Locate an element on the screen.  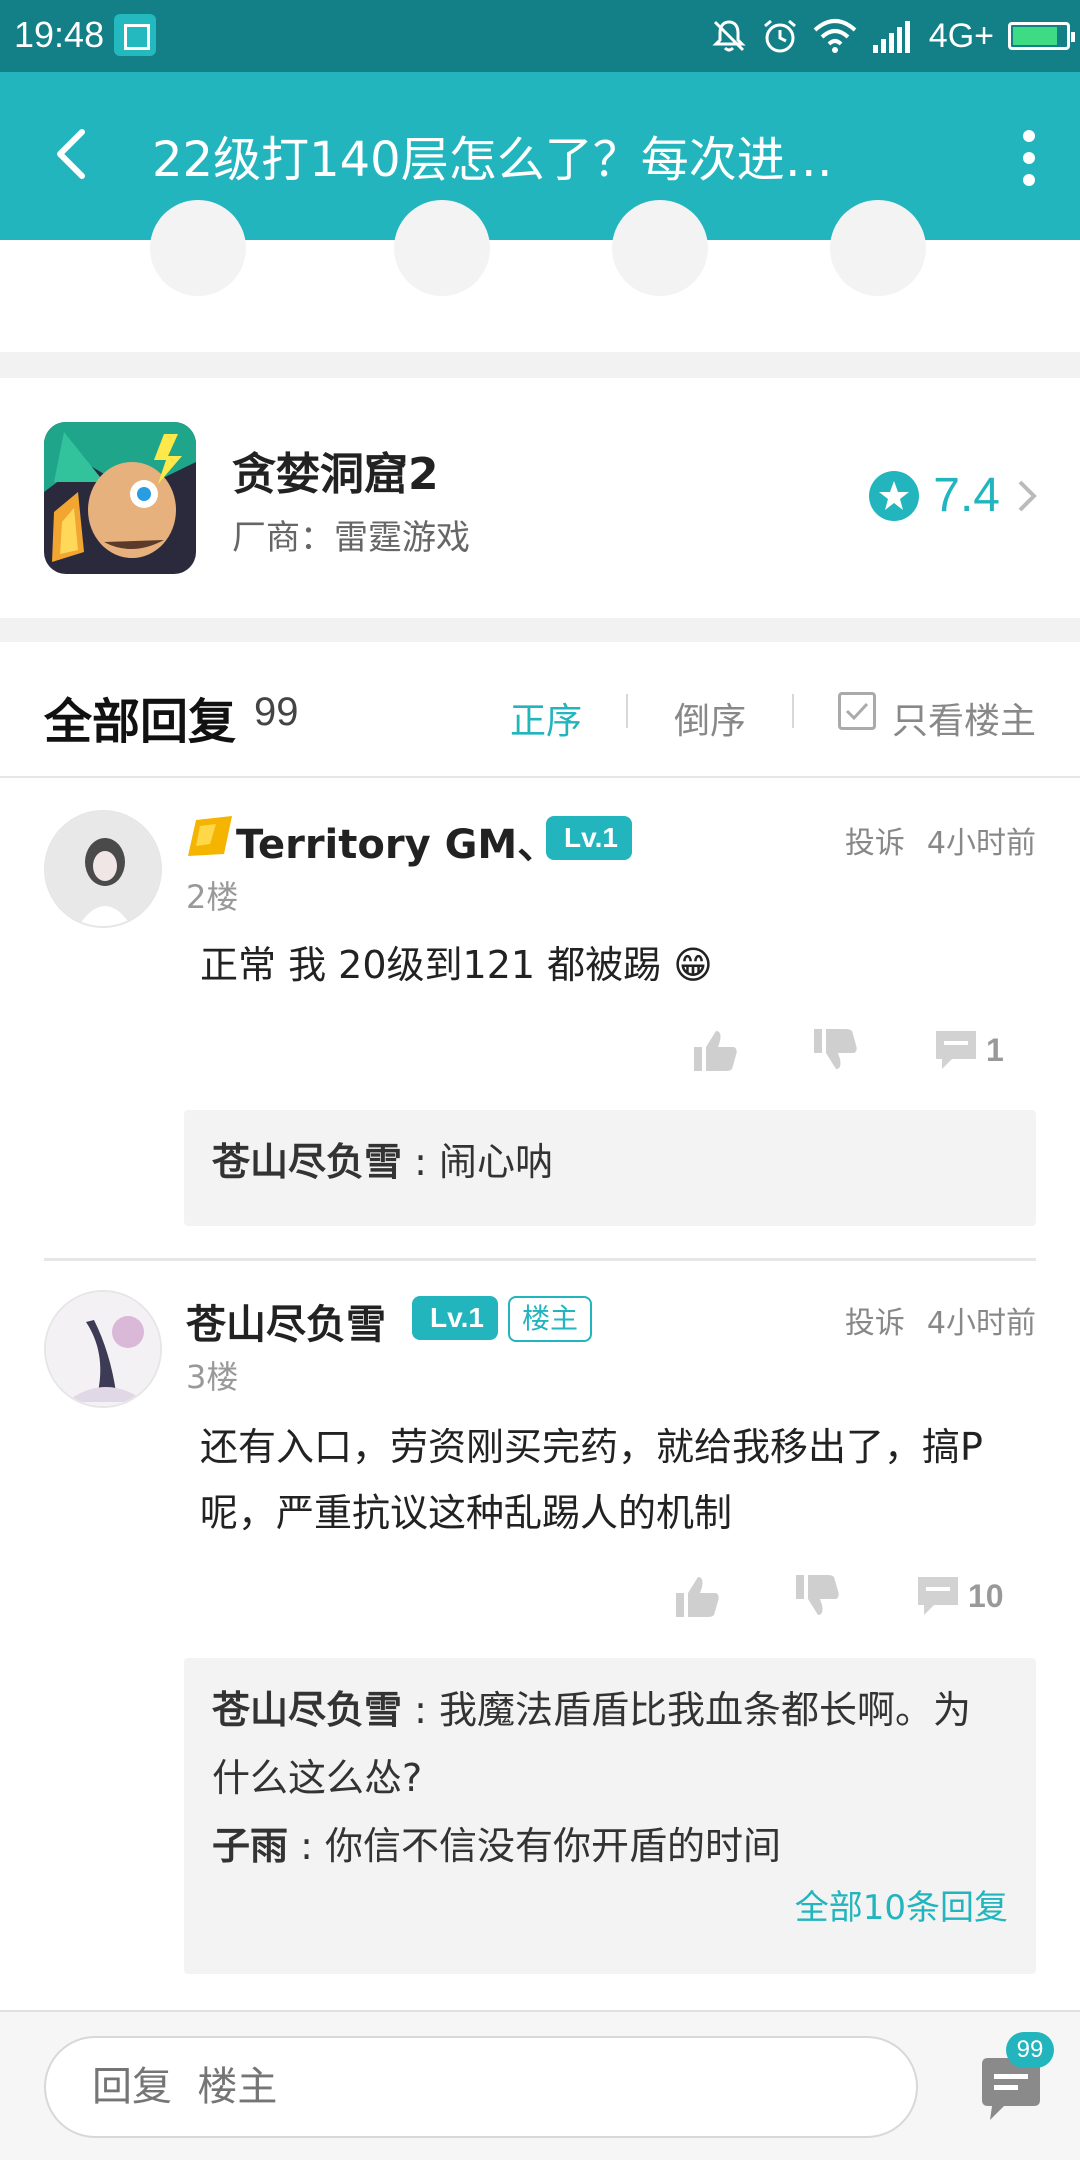
replies-title: 全部回复 is located at coordinates (140, 722).